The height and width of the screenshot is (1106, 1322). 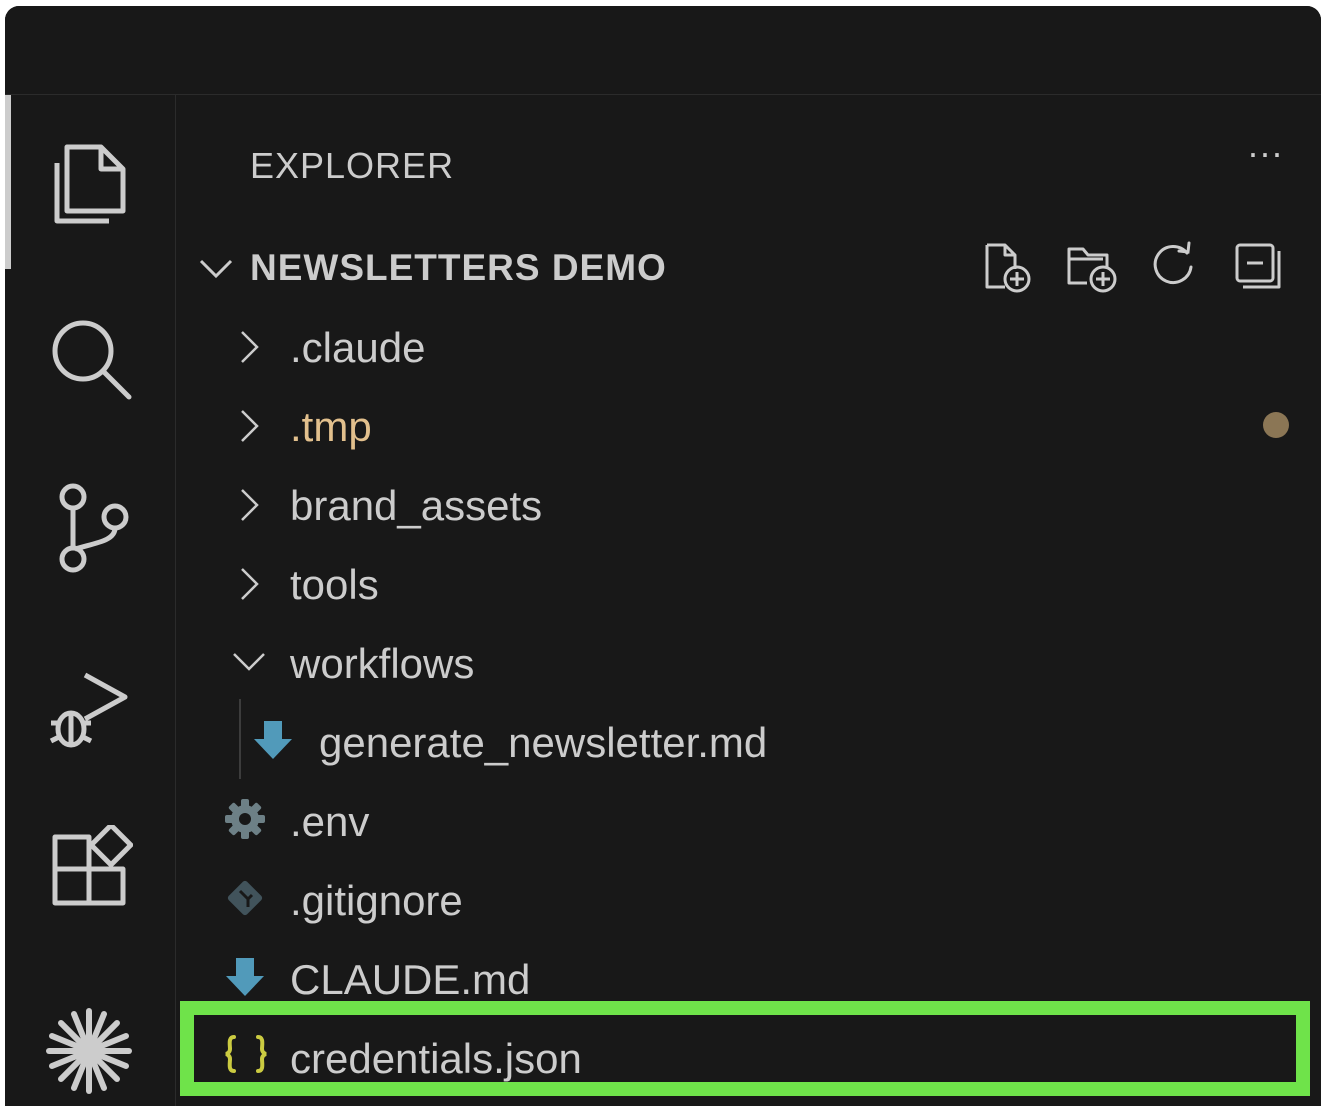 What do you see at coordinates (748, 900) in the screenshot?
I see `tree-item-gitignore-file: .gitignore` at bounding box center [748, 900].